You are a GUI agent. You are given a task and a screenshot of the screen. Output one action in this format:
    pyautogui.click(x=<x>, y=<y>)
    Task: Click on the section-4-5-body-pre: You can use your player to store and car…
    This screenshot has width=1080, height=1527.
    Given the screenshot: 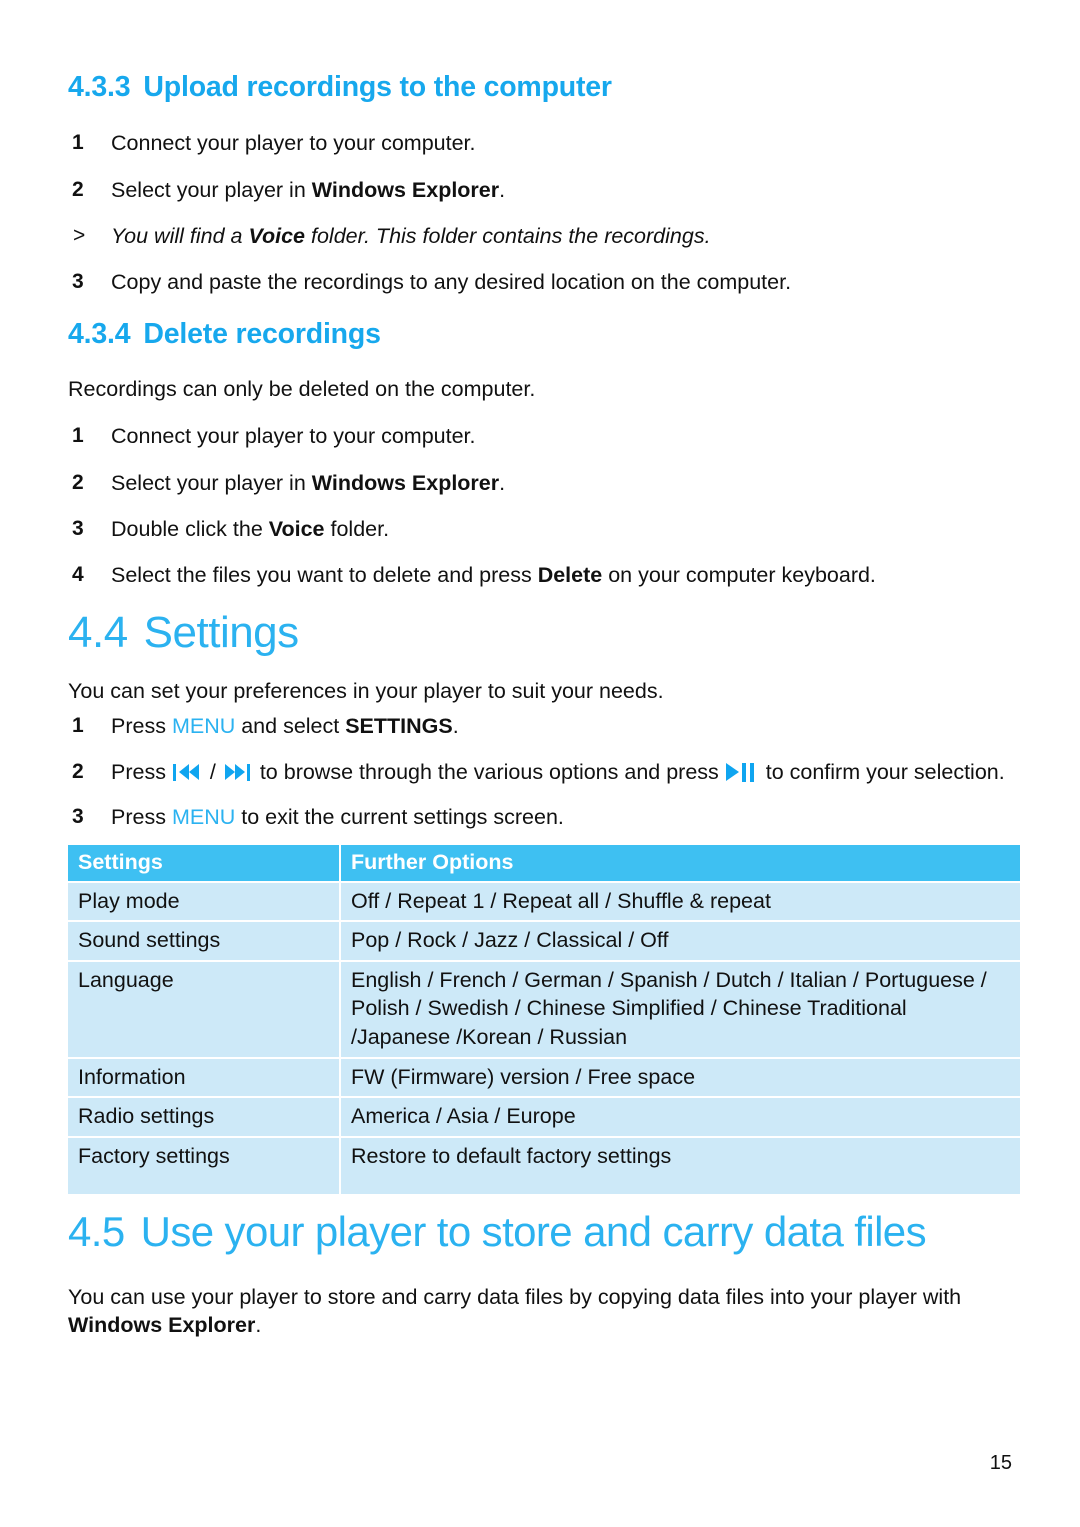 What is the action you would take?
    pyautogui.click(x=515, y=1297)
    